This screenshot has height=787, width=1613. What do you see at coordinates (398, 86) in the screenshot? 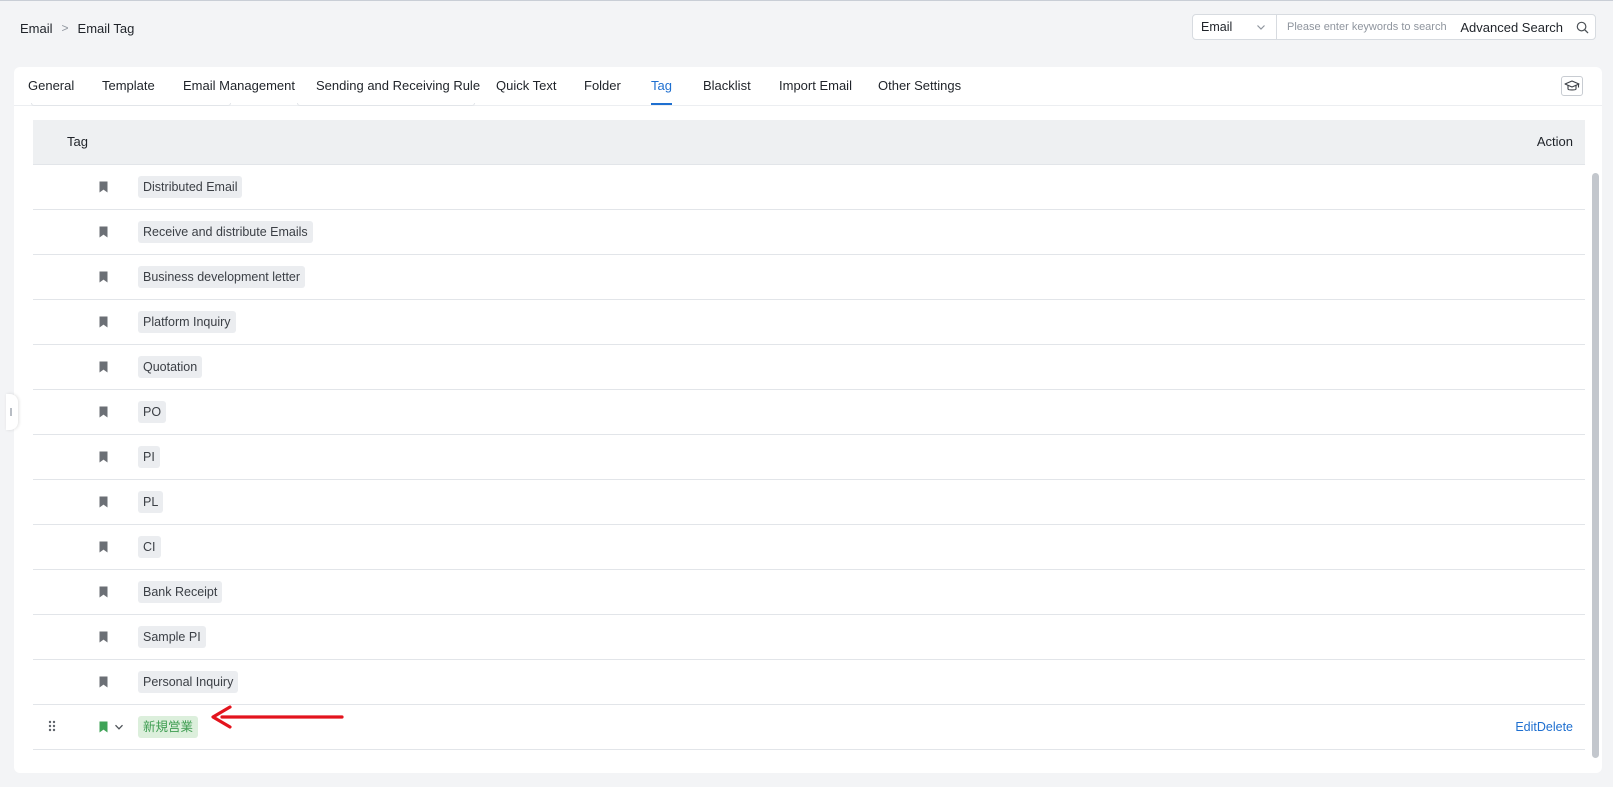
I see `tab-sending-and-receiving-rule: Sending and Receiving Rule` at bounding box center [398, 86].